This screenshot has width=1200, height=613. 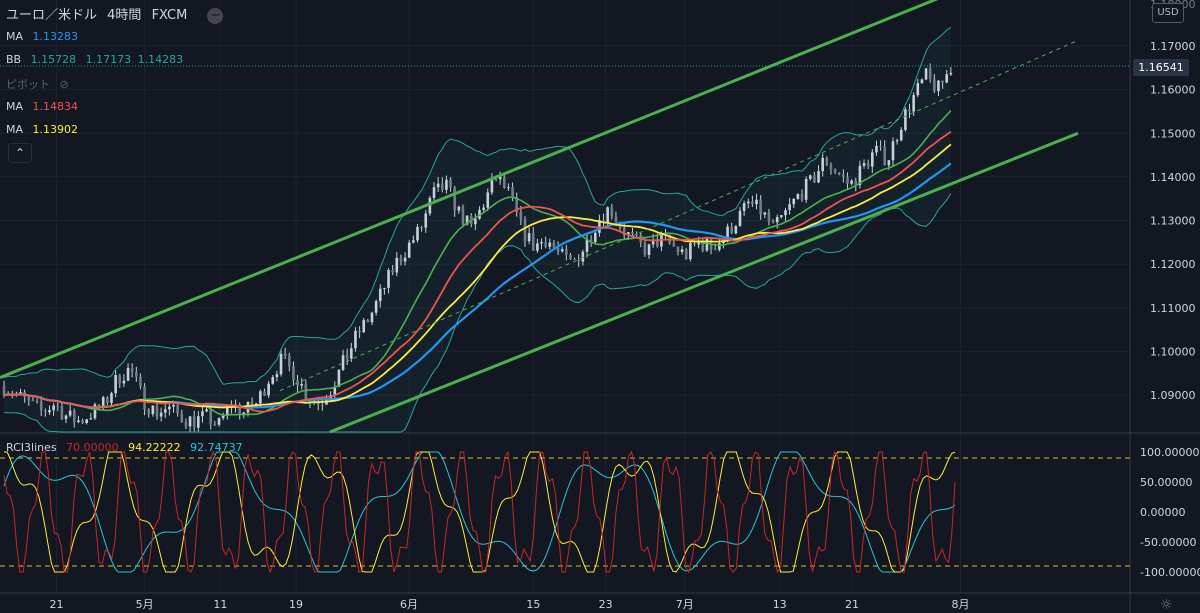 I want to click on symbol-name: ユーロ／米ドル, so click(x=51, y=15).